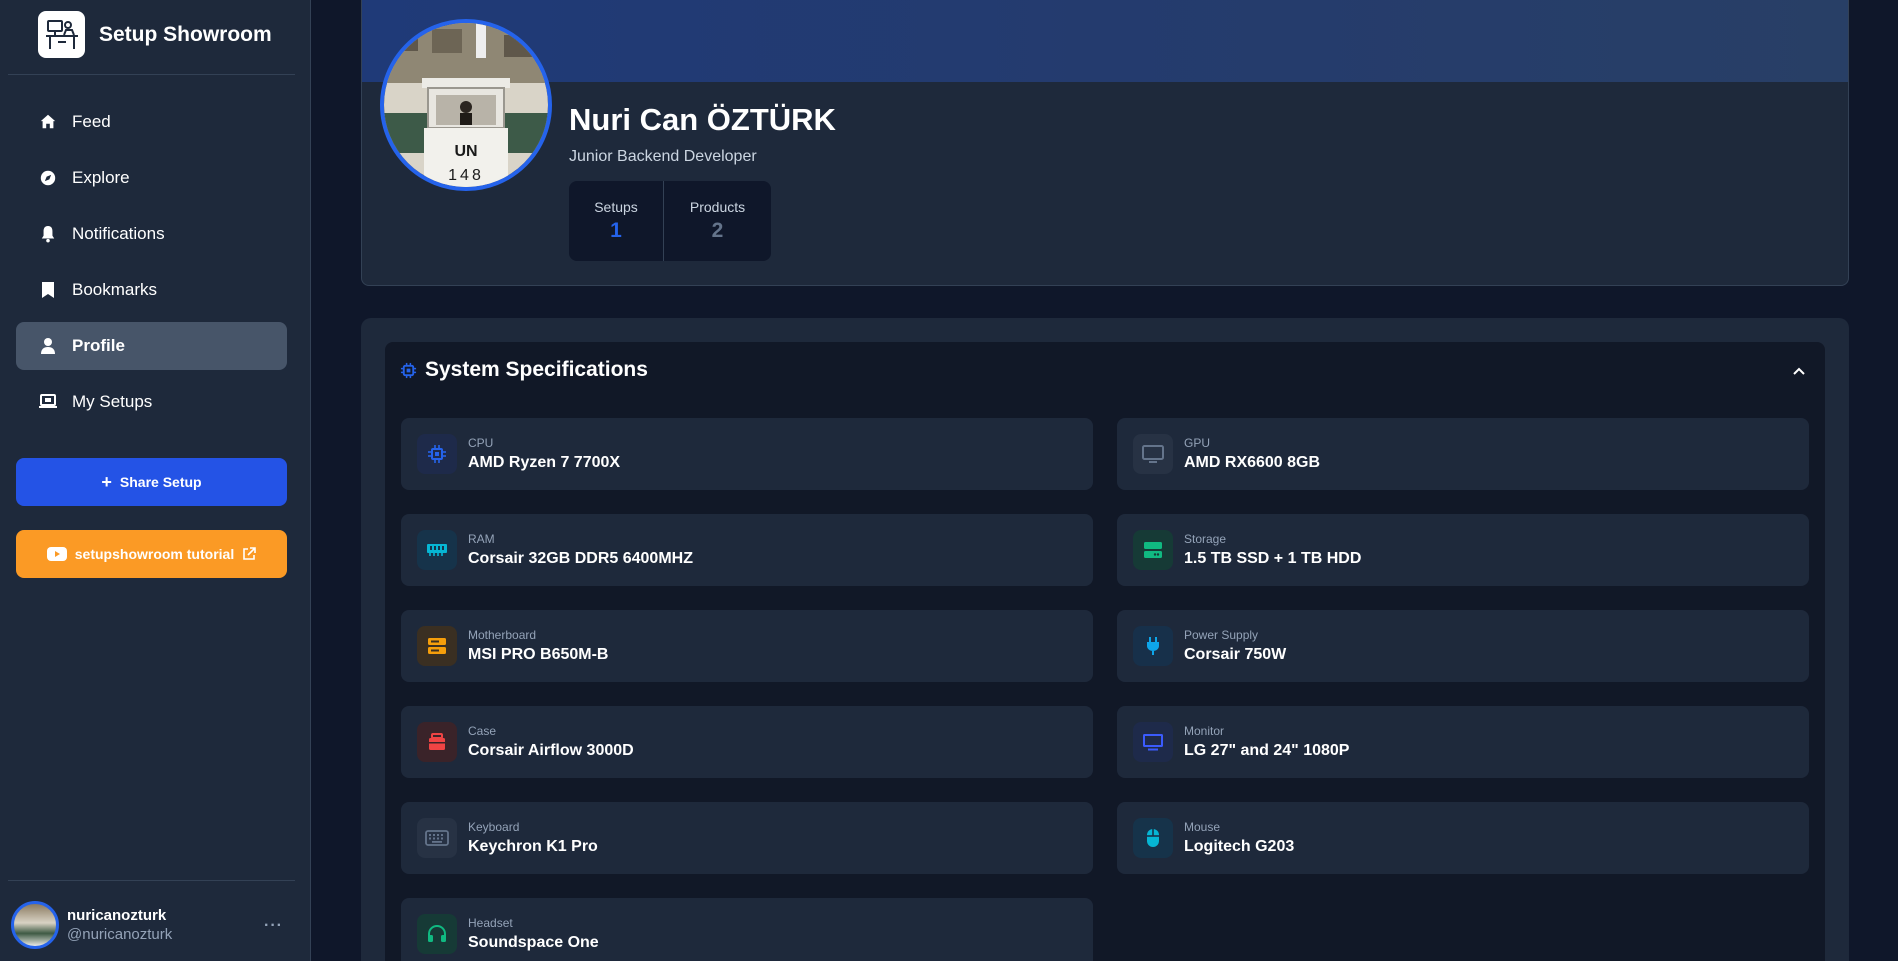 The height and width of the screenshot is (961, 1898). Describe the element at coordinates (106, 482) in the screenshot. I see `plus-icon: +` at that location.